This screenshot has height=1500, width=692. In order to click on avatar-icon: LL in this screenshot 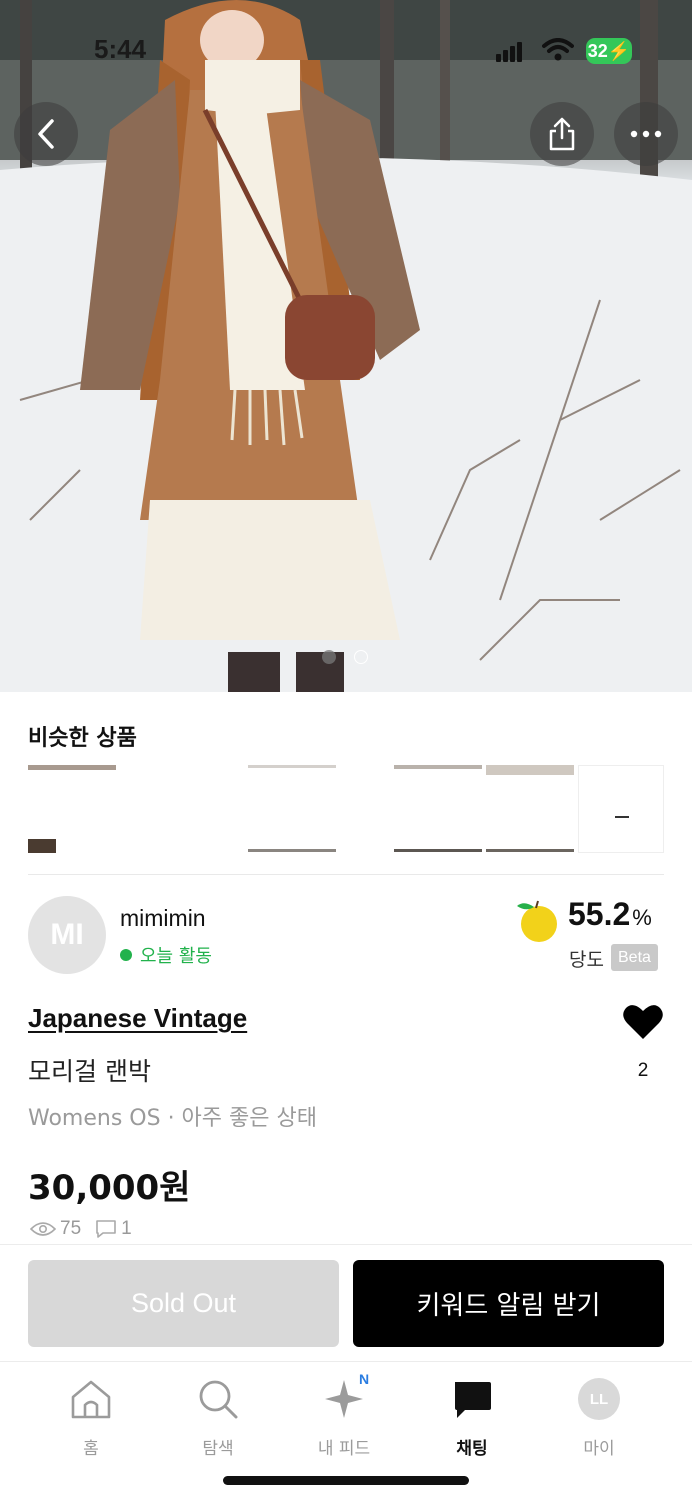, I will do `click(599, 1399)`.